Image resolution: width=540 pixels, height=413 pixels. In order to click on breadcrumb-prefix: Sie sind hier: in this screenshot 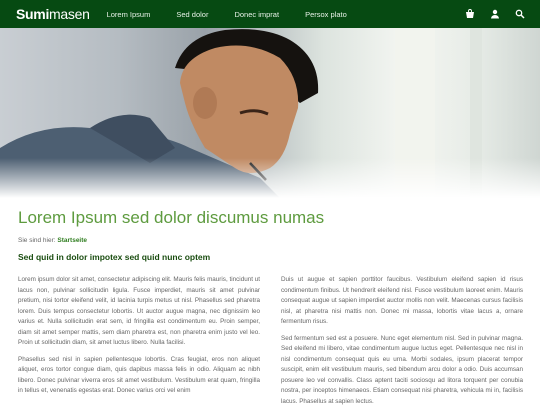, I will do `click(37, 240)`.